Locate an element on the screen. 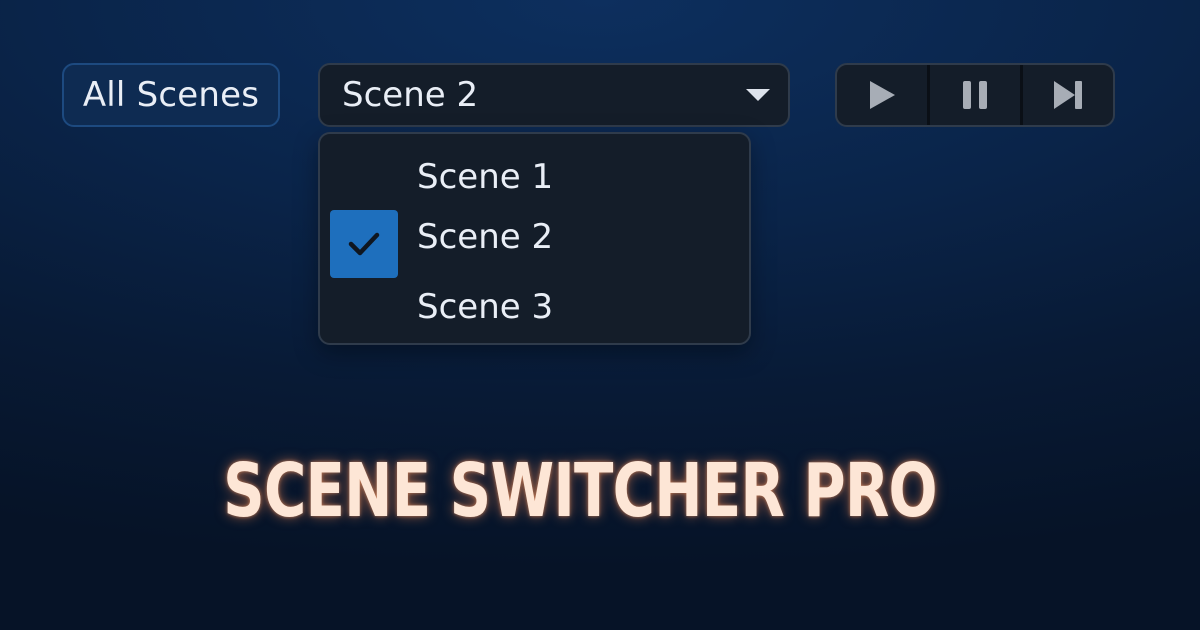 This screenshot has height=630, width=1200. scene-option-label: Scene 2 is located at coordinates (485, 237).